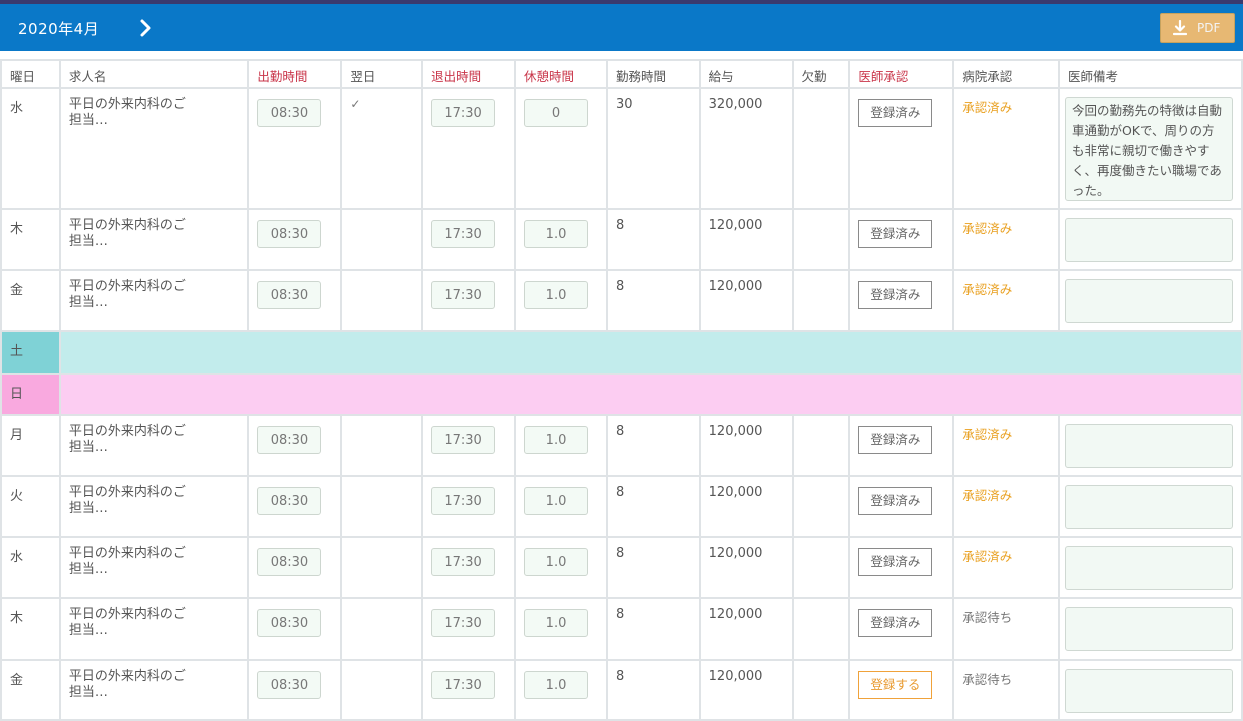 This screenshot has width=1243, height=721. I want to click on nextday-check: ✓, so click(355, 104).